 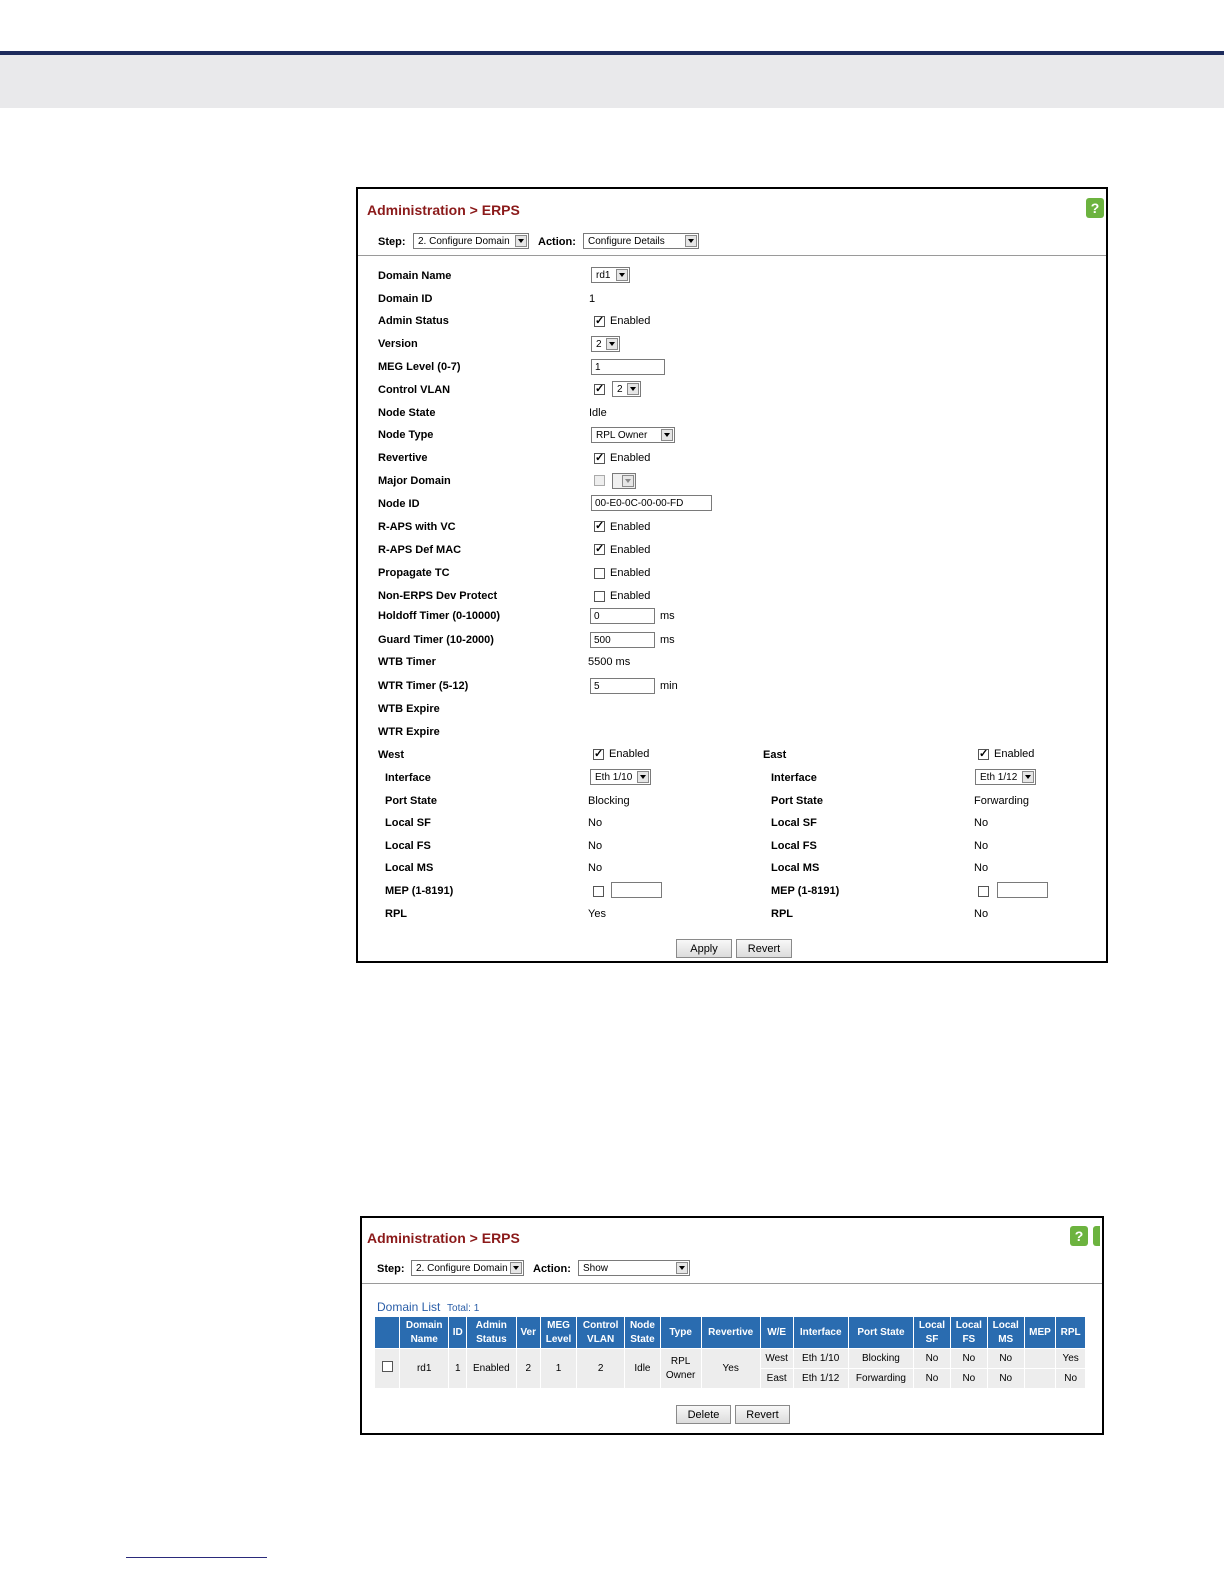 What do you see at coordinates (820, 1358) in the screenshot?
I see `cell-west-interface: Eth 1/10` at bounding box center [820, 1358].